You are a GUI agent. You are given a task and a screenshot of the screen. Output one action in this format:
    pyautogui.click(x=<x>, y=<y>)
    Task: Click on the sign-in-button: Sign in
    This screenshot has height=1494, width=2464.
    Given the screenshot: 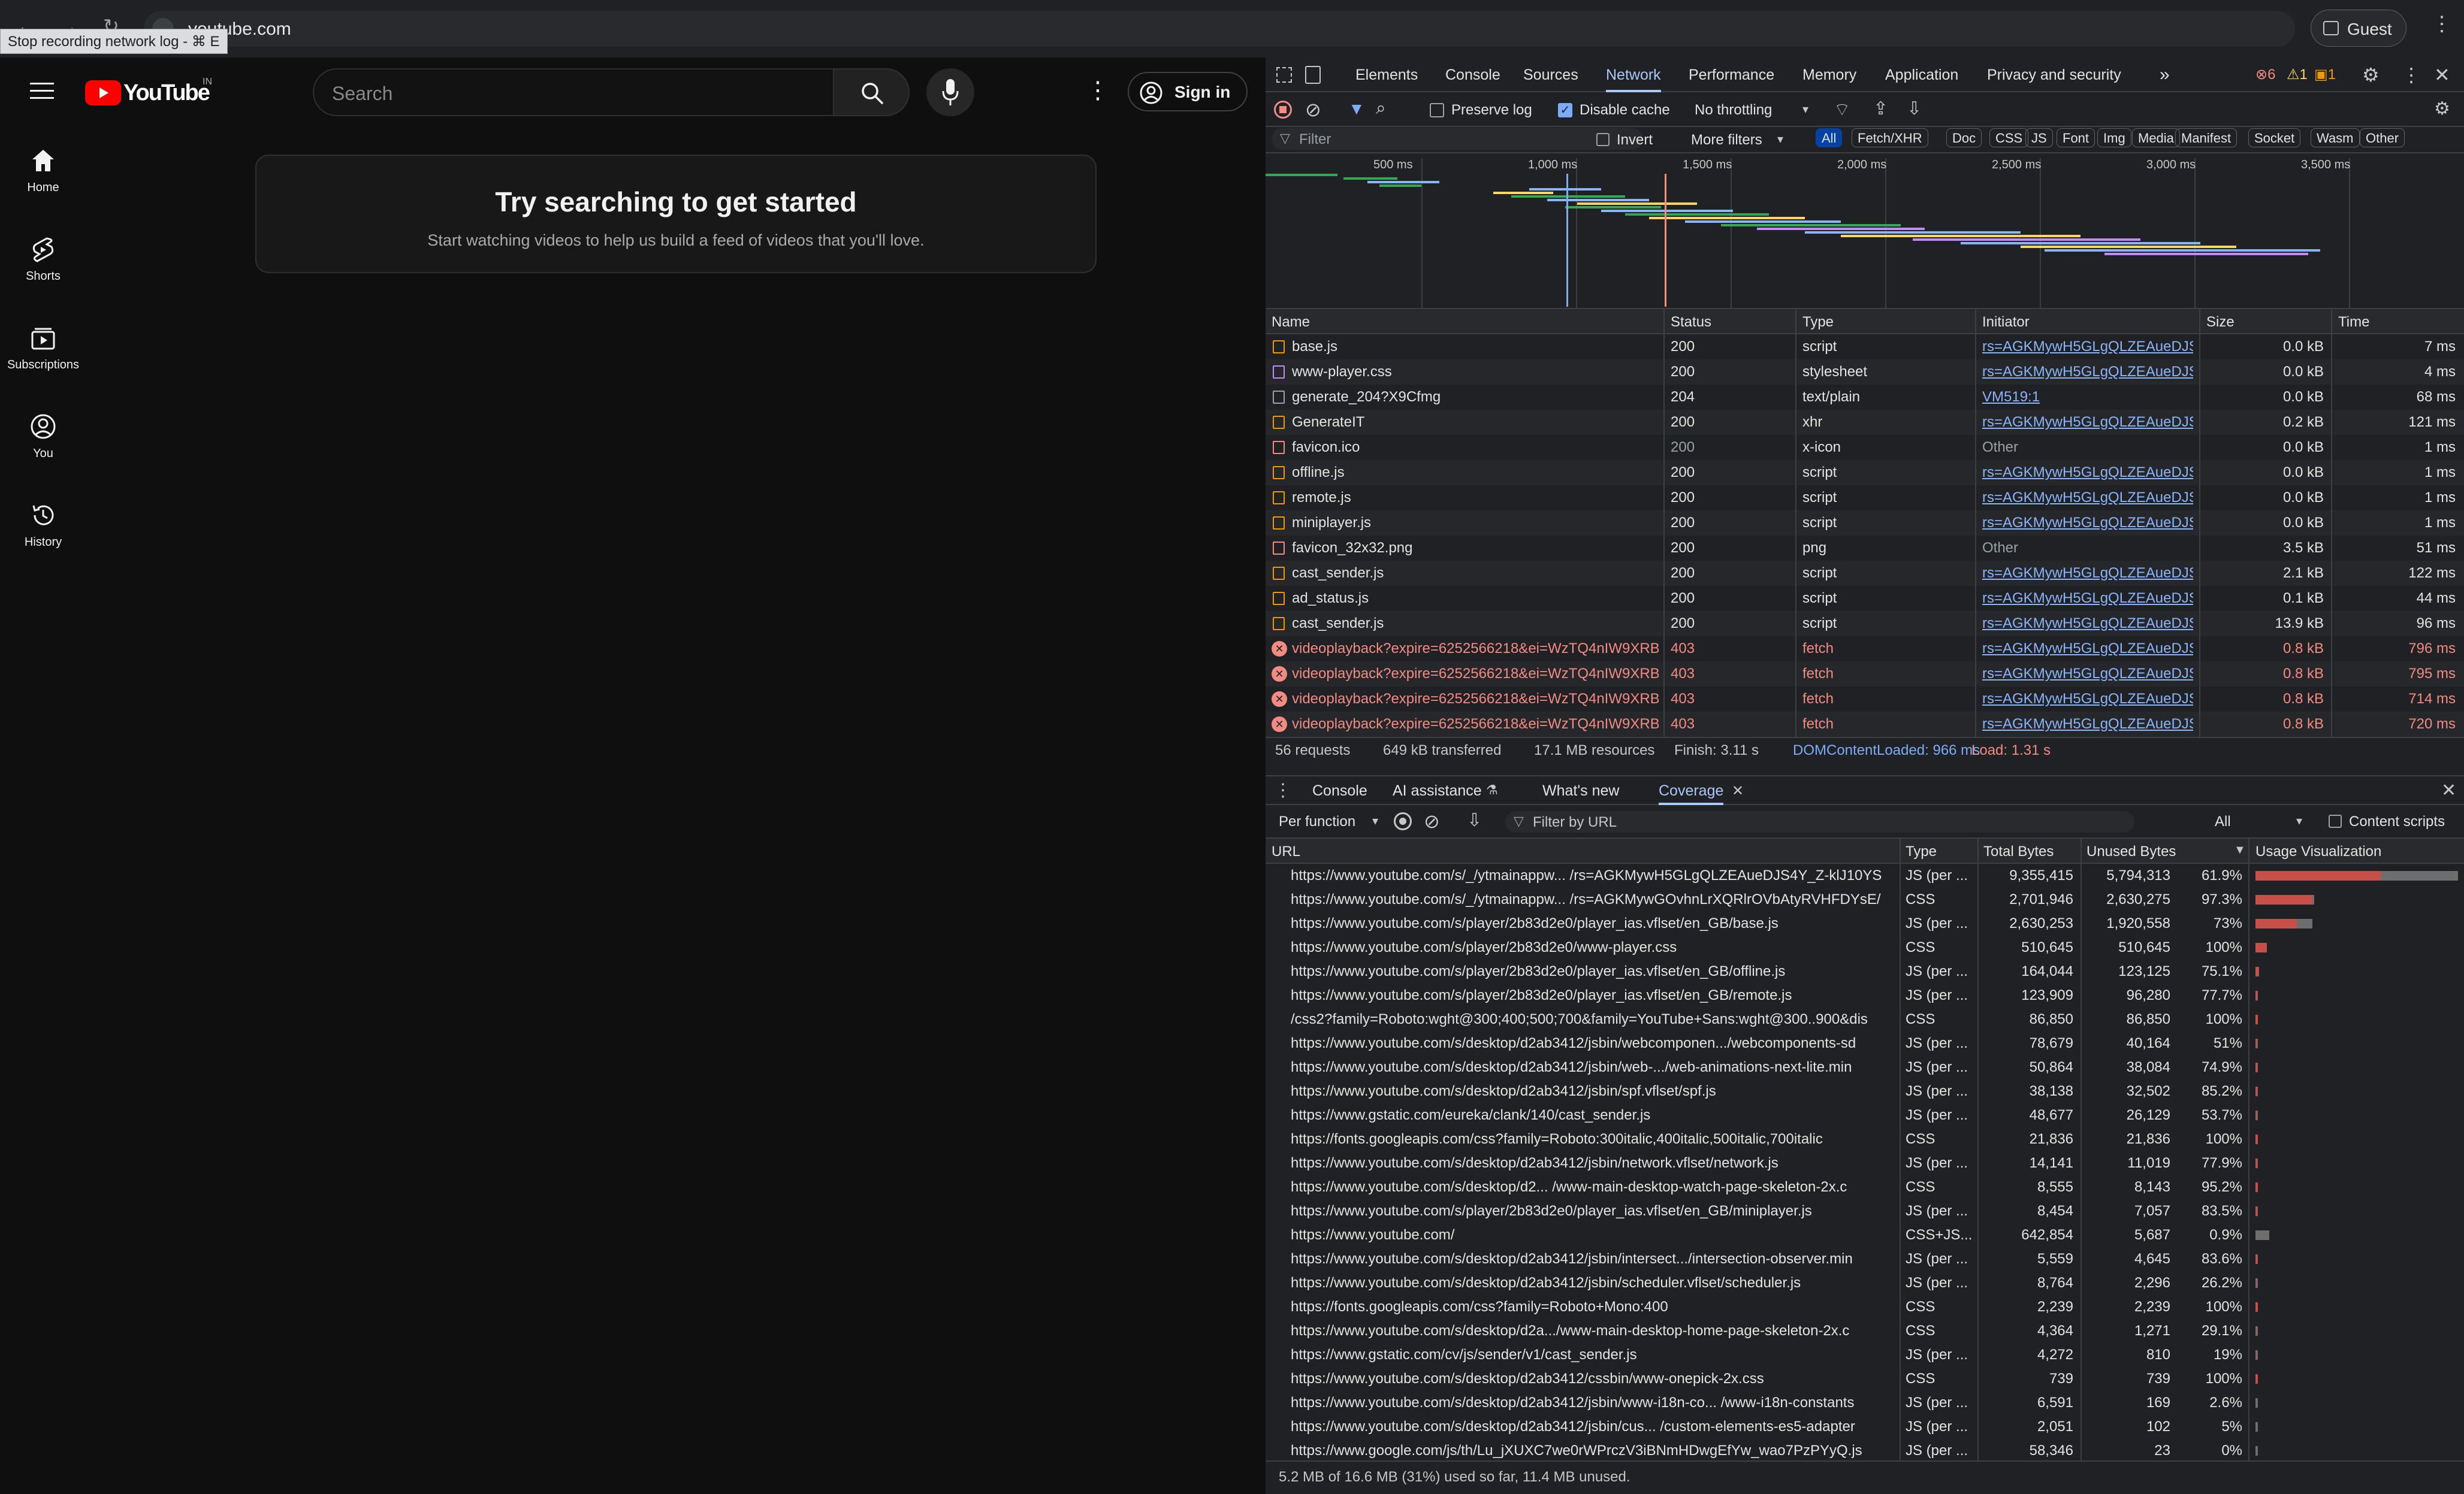 What is the action you would take?
    pyautogui.click(x=1188, y=91)
    